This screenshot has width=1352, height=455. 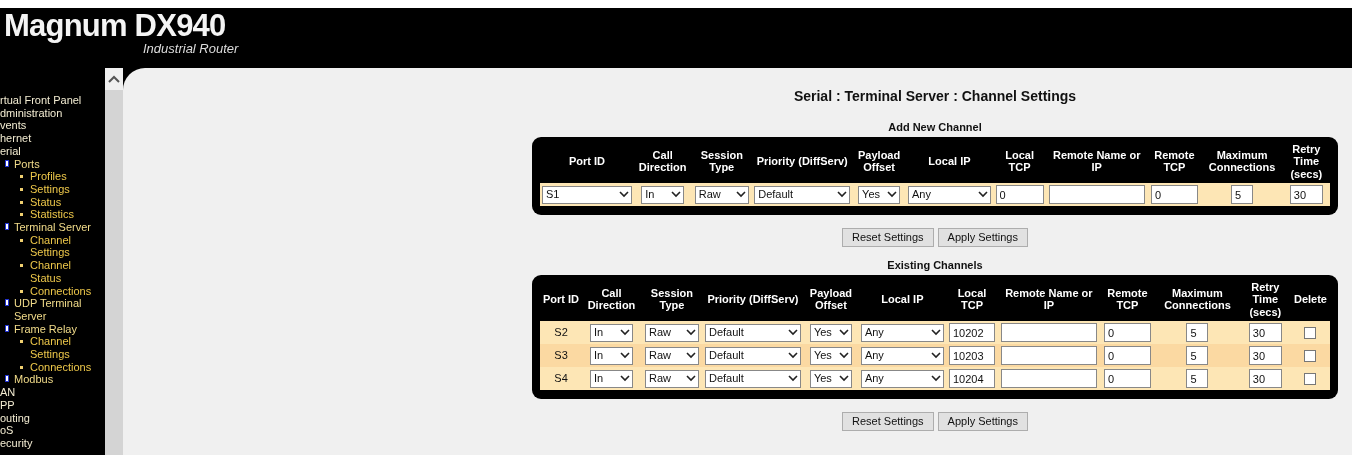 I want to click on scrollbar, so click(x=114, y=261).